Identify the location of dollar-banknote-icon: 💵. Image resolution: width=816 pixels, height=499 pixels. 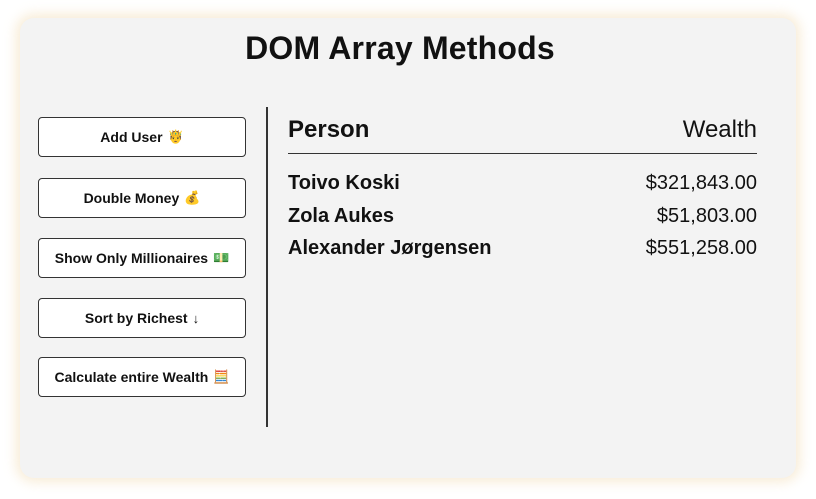
(221, 257).